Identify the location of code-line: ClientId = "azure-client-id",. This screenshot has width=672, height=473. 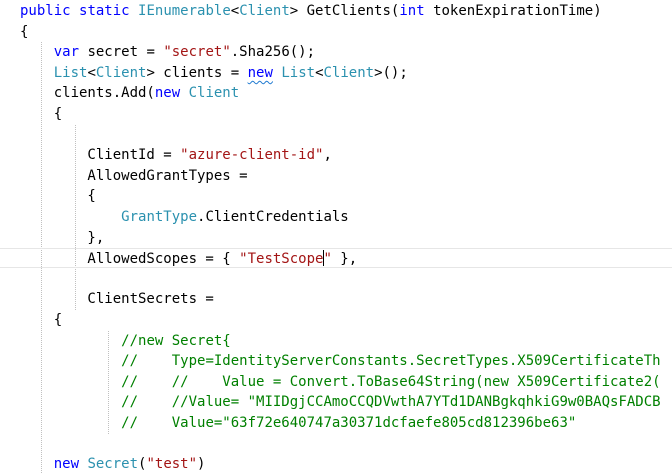
(166, 155).